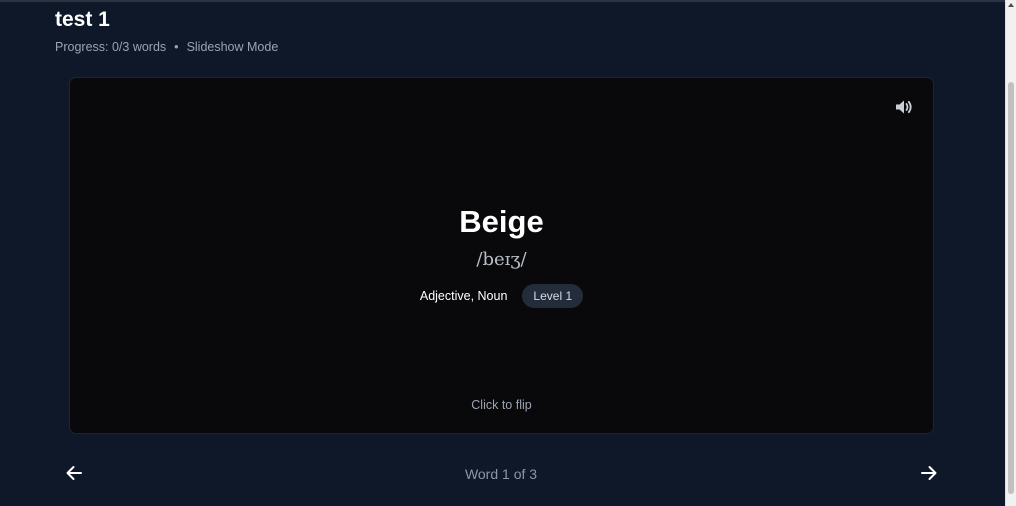 This screenshot has height=506, width=1016. Describe the element at coordinates (232, 47) in the screenshot. I see `mode-text: Slideshow Mode` at that location.